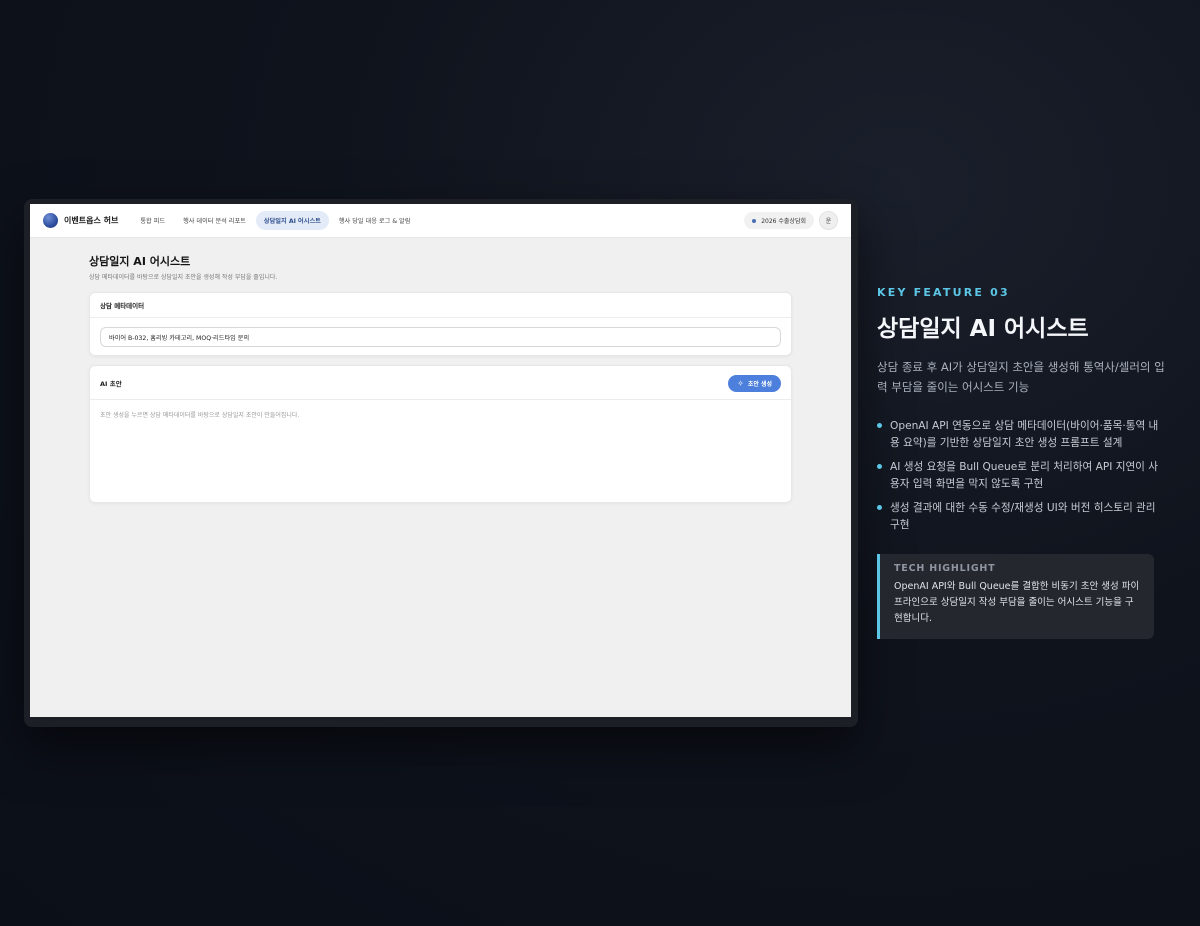  Describe the element at coordinates (754, 220) in the screenshot. I see `status-dot-icon` at that location.